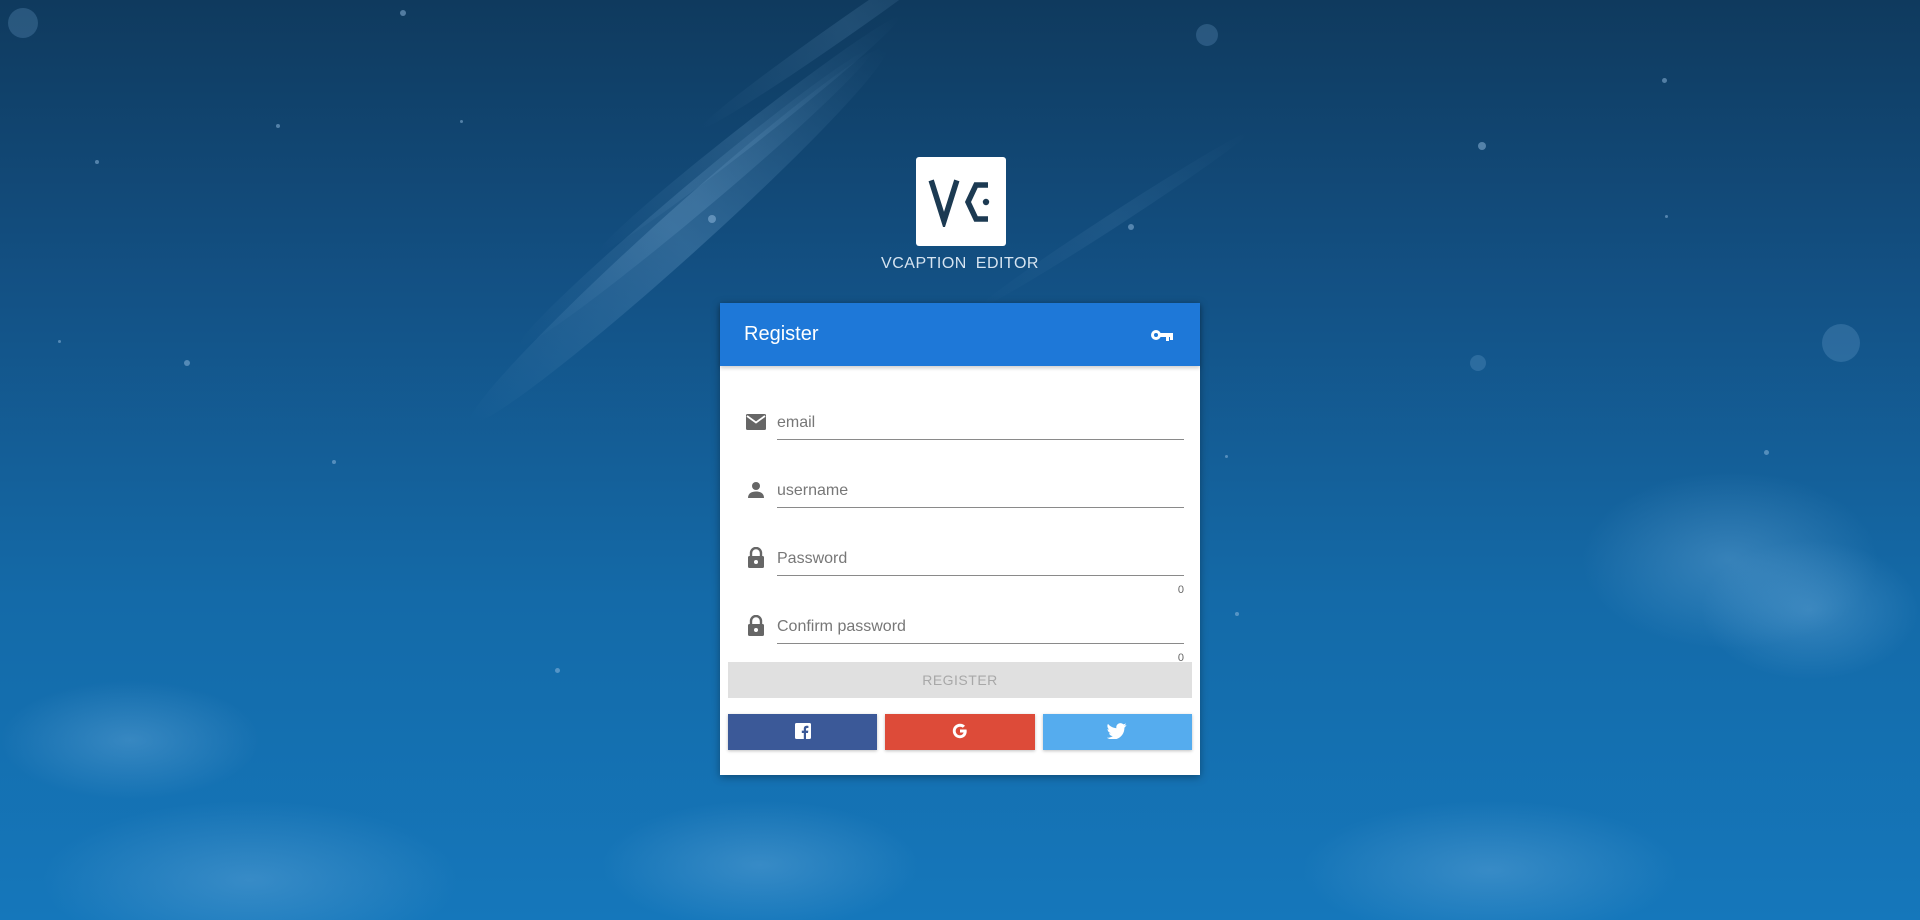  I want to click on email-wrap, so click(980, 424).